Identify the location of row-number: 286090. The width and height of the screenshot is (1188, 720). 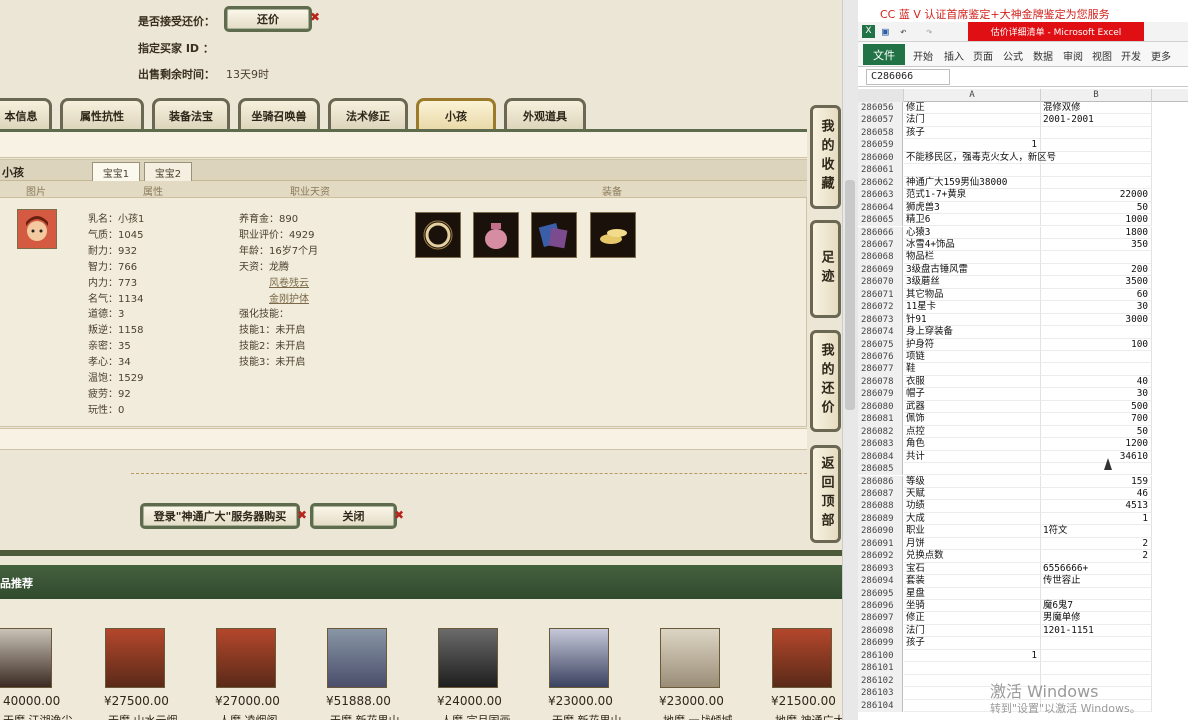
(880, 531).